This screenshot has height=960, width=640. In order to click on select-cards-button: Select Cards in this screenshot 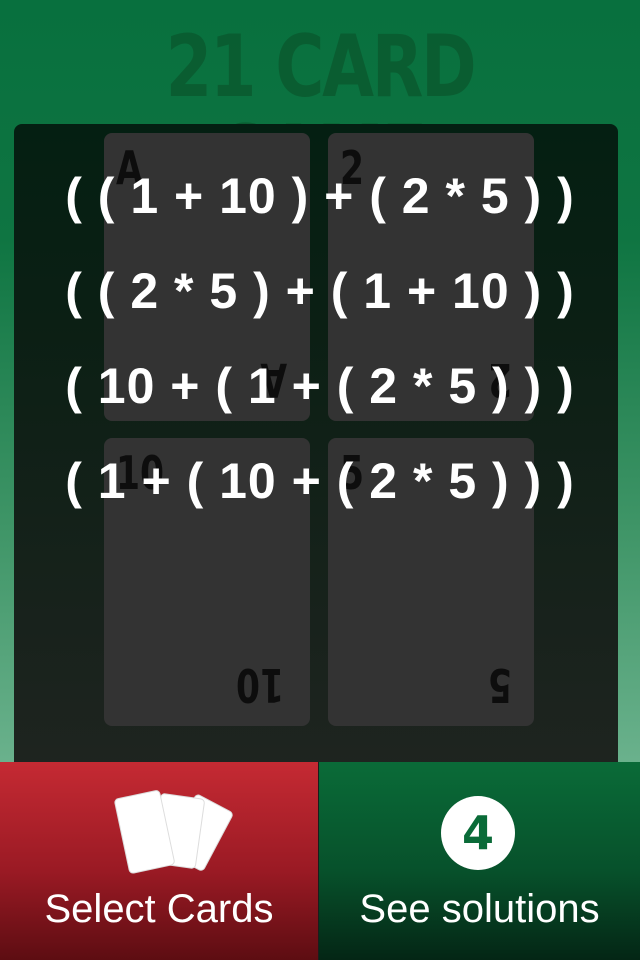, I will do `click(159, 861)`.